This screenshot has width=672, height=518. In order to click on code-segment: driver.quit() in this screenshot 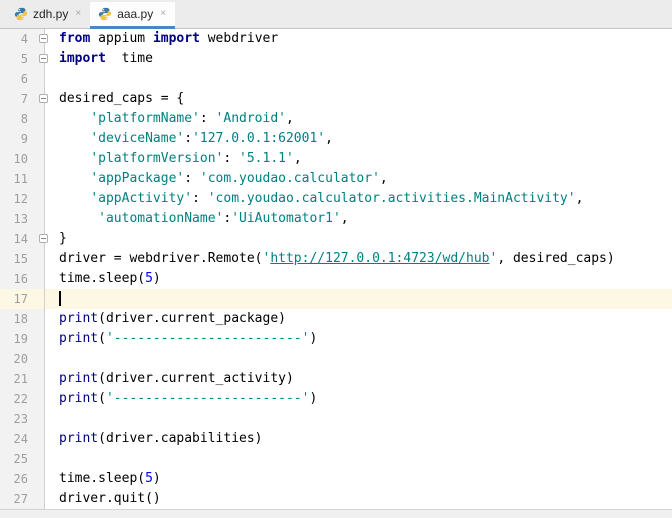, I will do `click(110, 498)`.